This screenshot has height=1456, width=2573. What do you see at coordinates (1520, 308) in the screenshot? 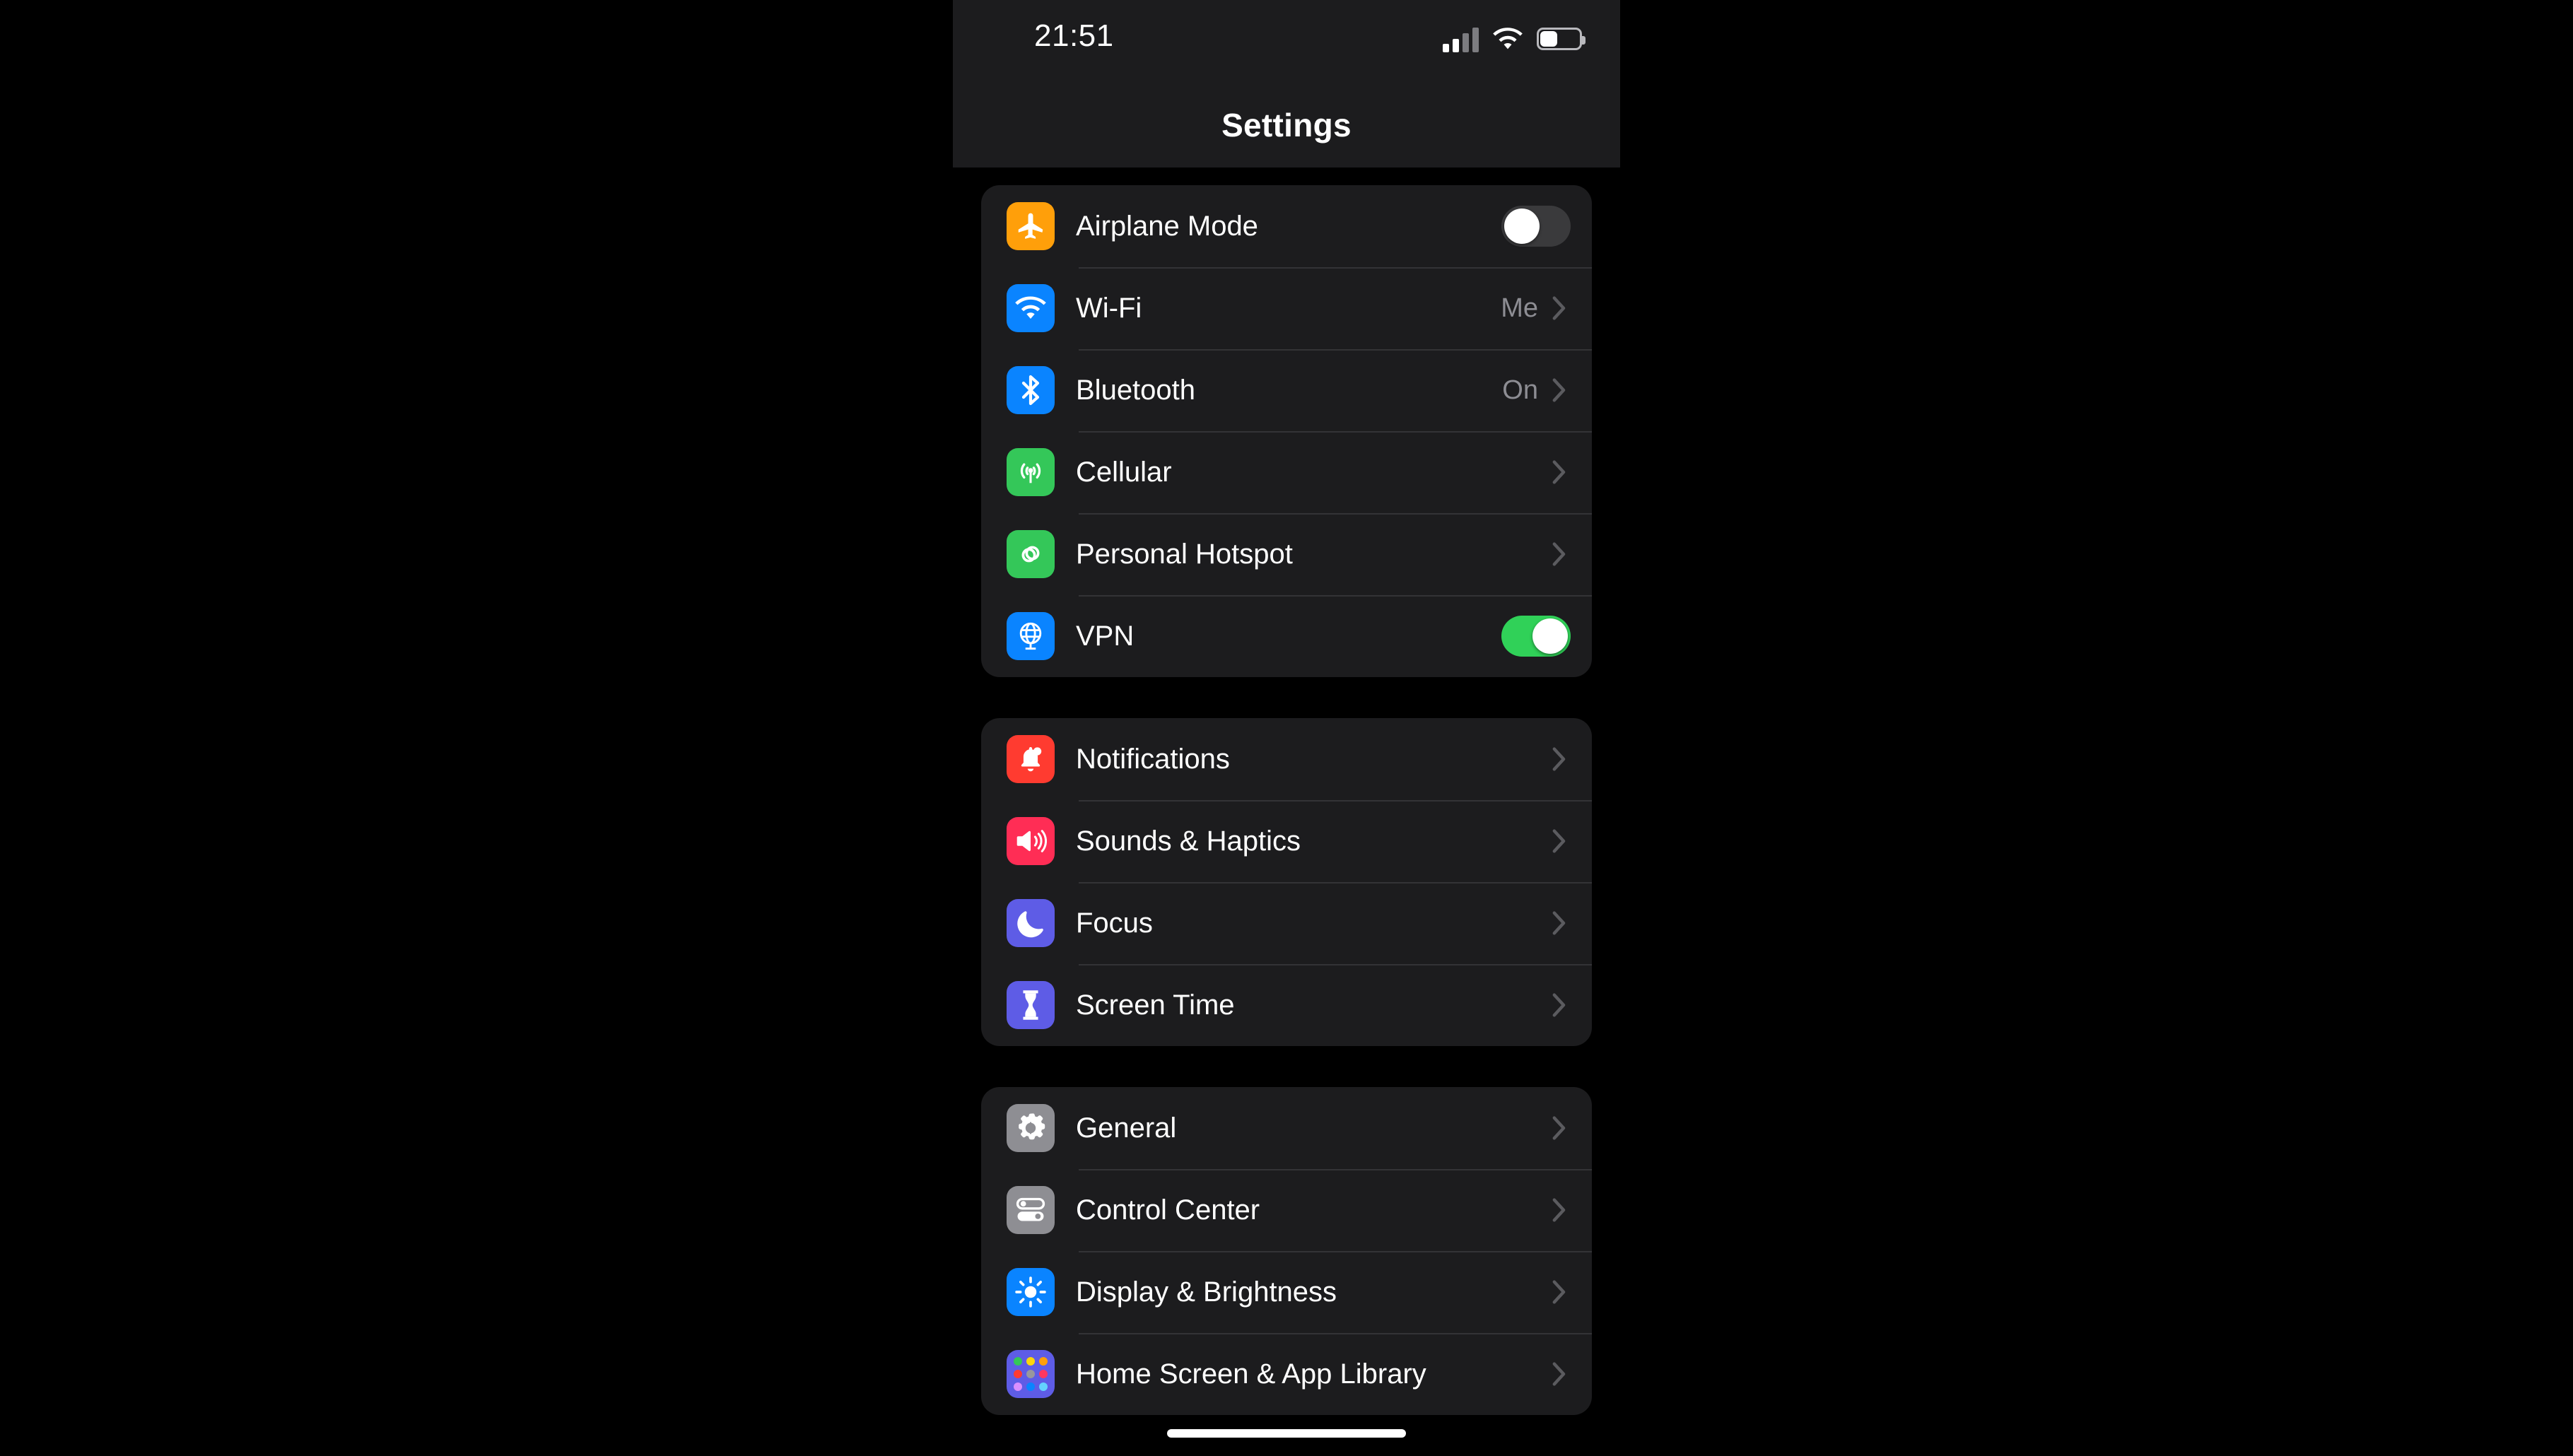
I see `wi-fi-value: Me` at bounding box center [1520, 308].